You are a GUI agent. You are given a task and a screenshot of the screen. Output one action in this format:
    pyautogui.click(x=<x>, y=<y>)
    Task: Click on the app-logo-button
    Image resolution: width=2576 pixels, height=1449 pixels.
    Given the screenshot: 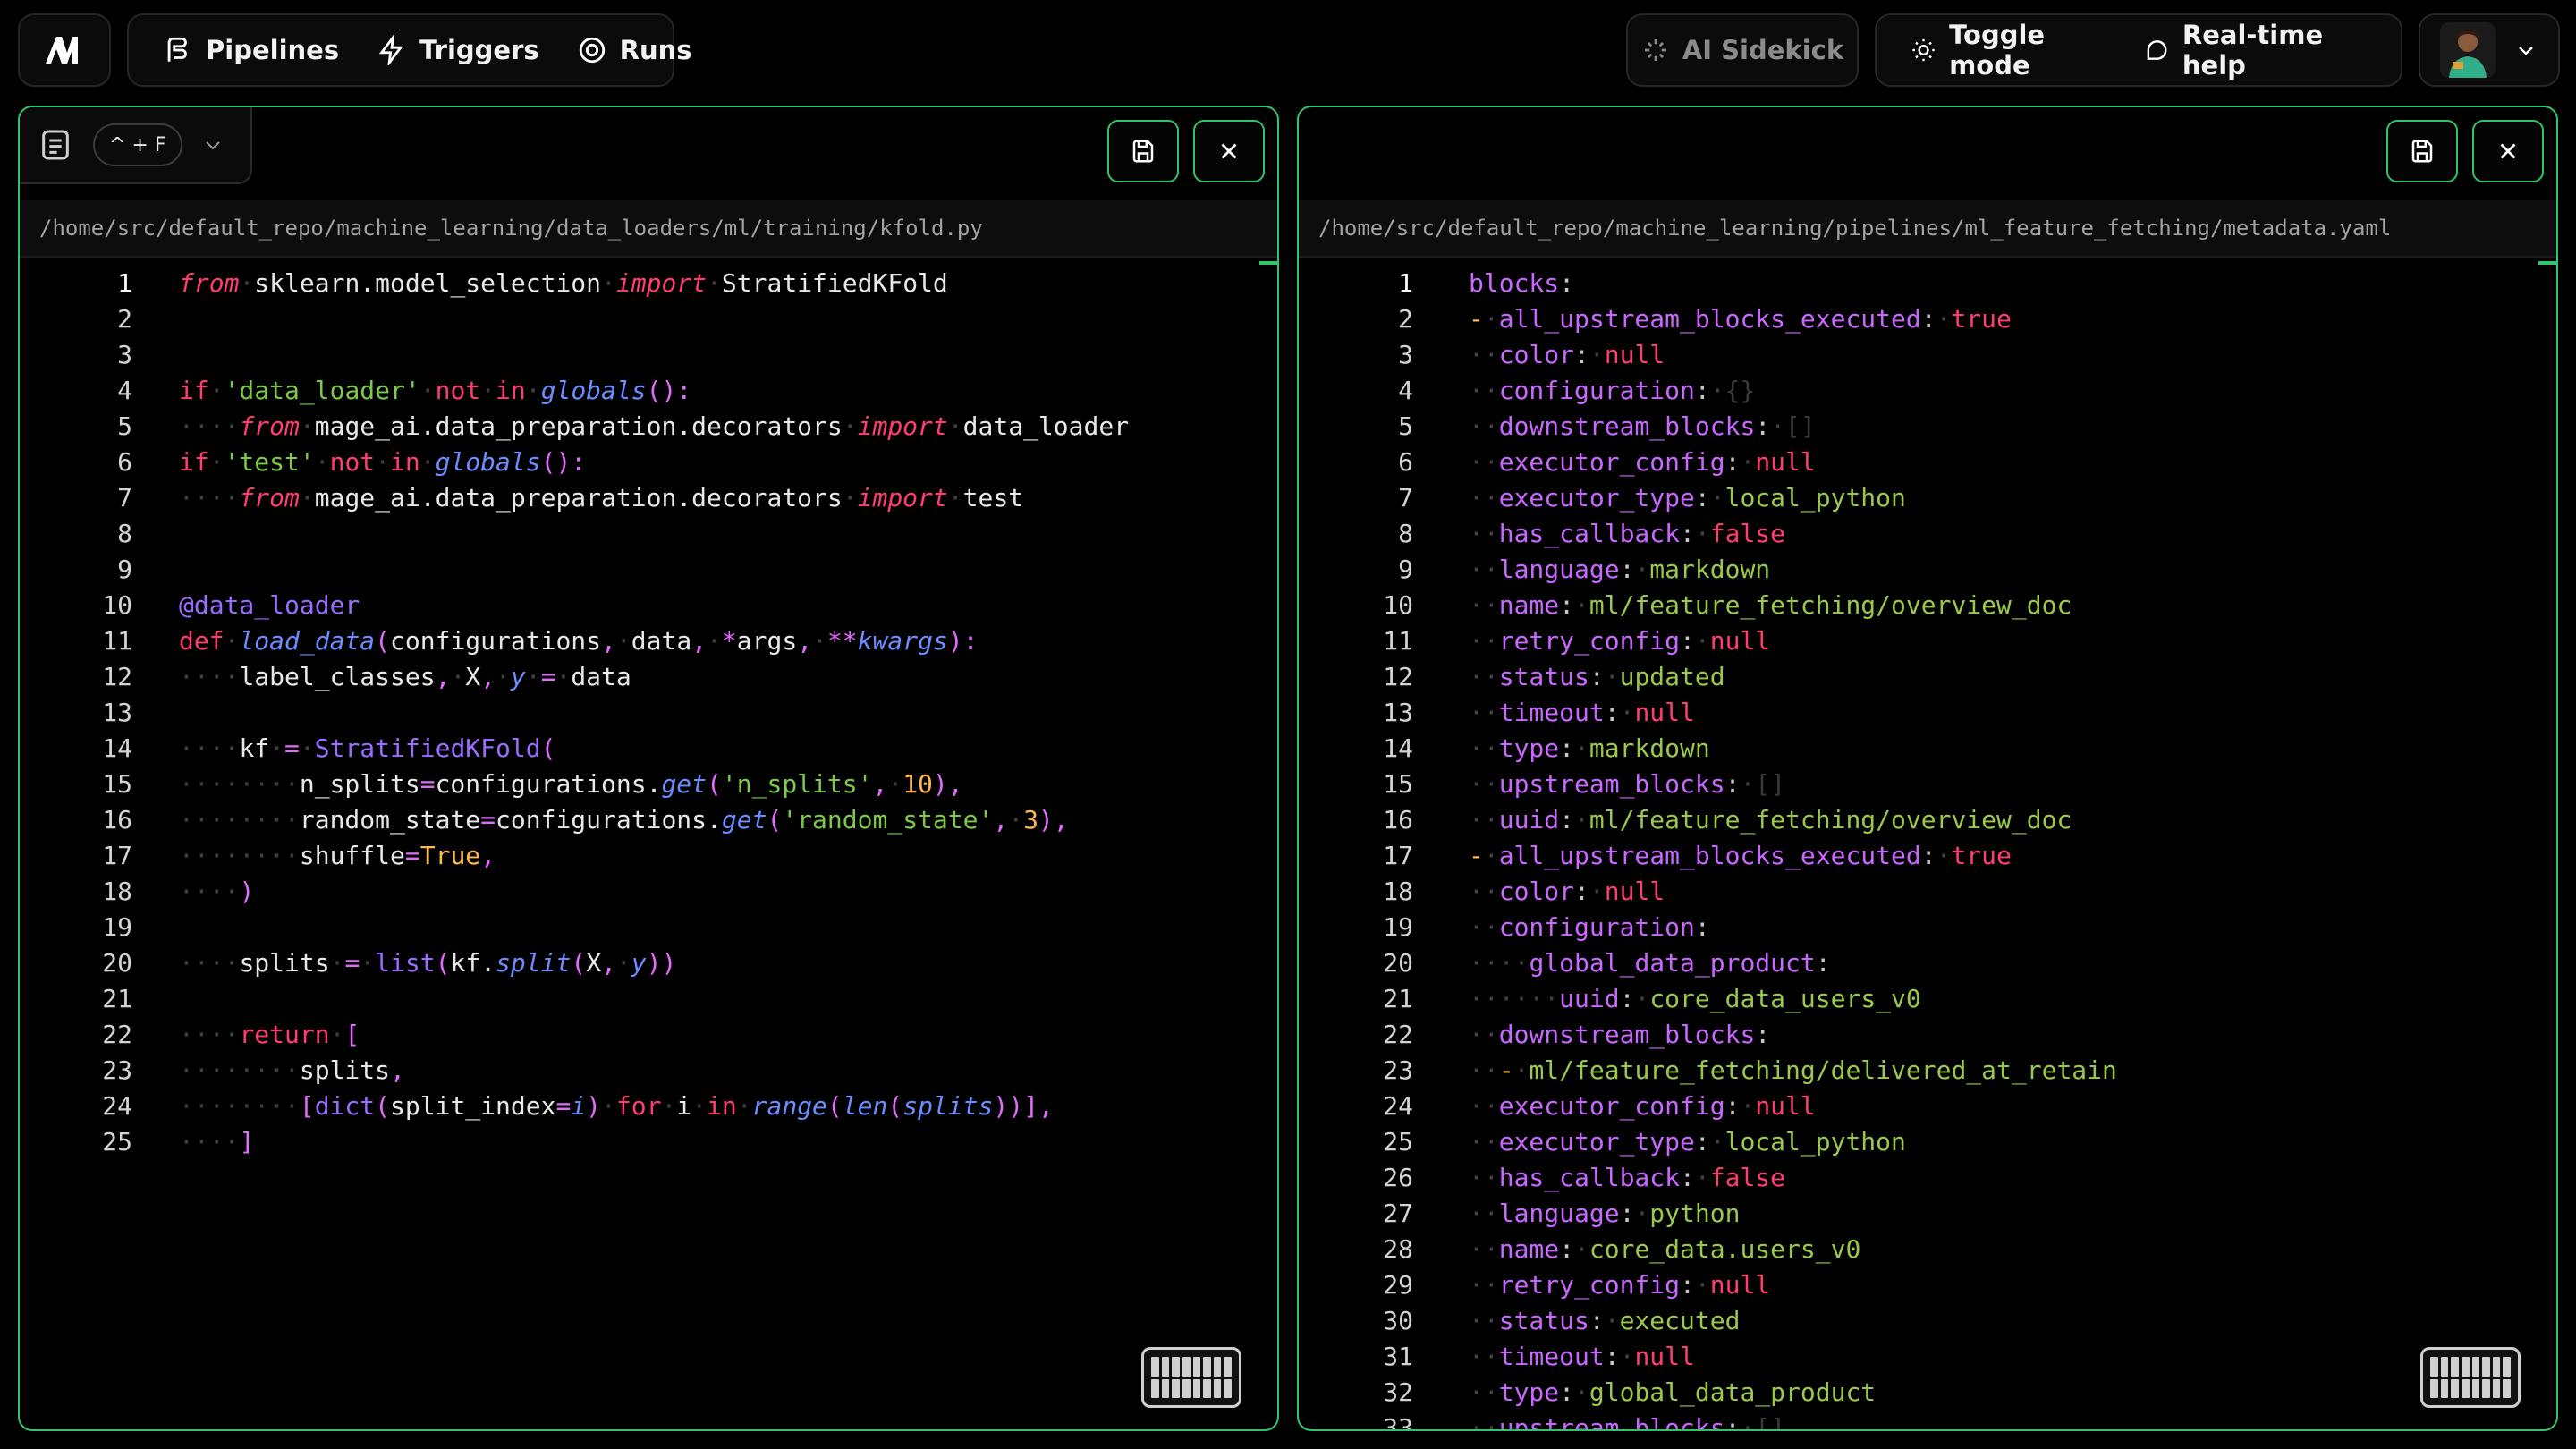 What is the action you would take?
    pyautogui.click(x=64, y=50)
    